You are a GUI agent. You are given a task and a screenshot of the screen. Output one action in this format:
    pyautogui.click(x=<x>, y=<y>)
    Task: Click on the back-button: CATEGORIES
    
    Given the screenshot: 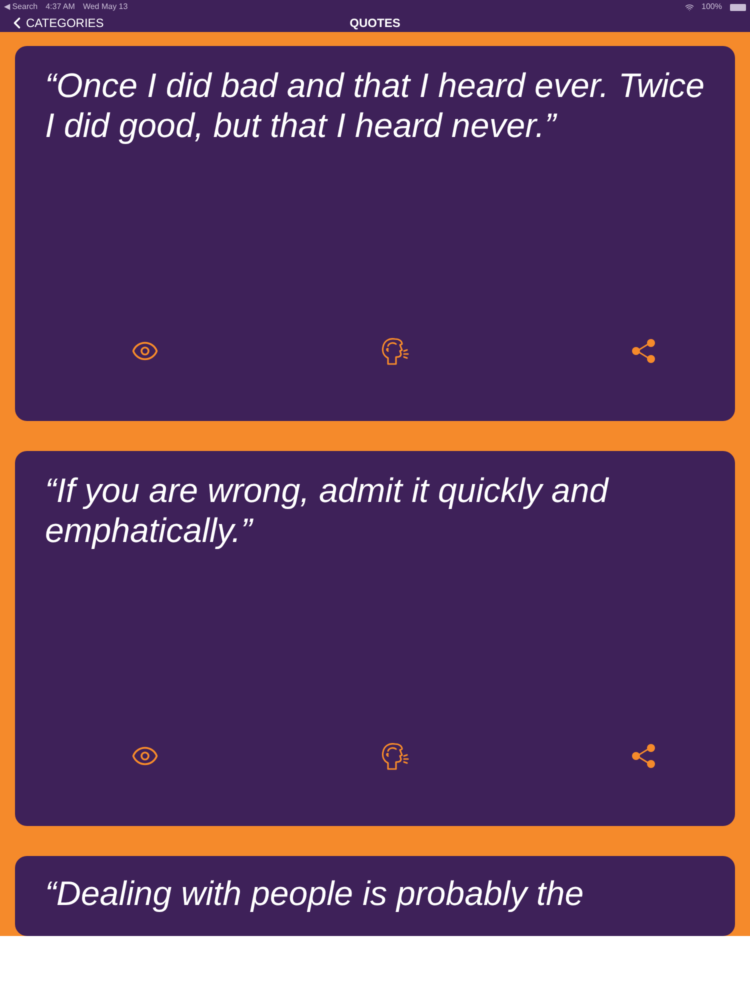 What is the action you would take?
    pyautogui.click(x=56, y=23)
    